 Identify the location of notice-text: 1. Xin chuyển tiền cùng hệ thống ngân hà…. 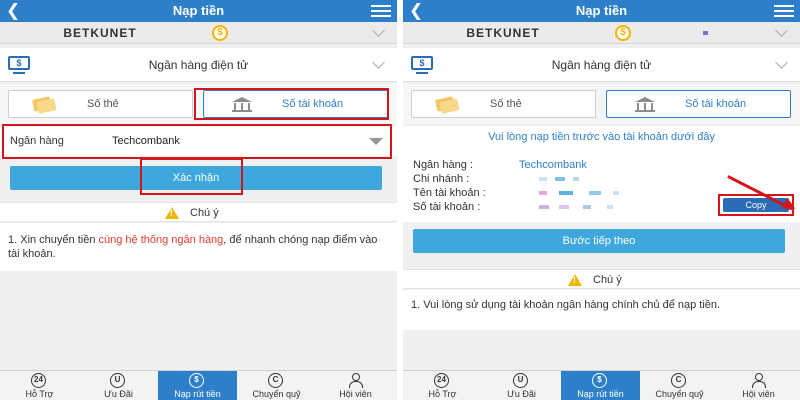
(198, 247).